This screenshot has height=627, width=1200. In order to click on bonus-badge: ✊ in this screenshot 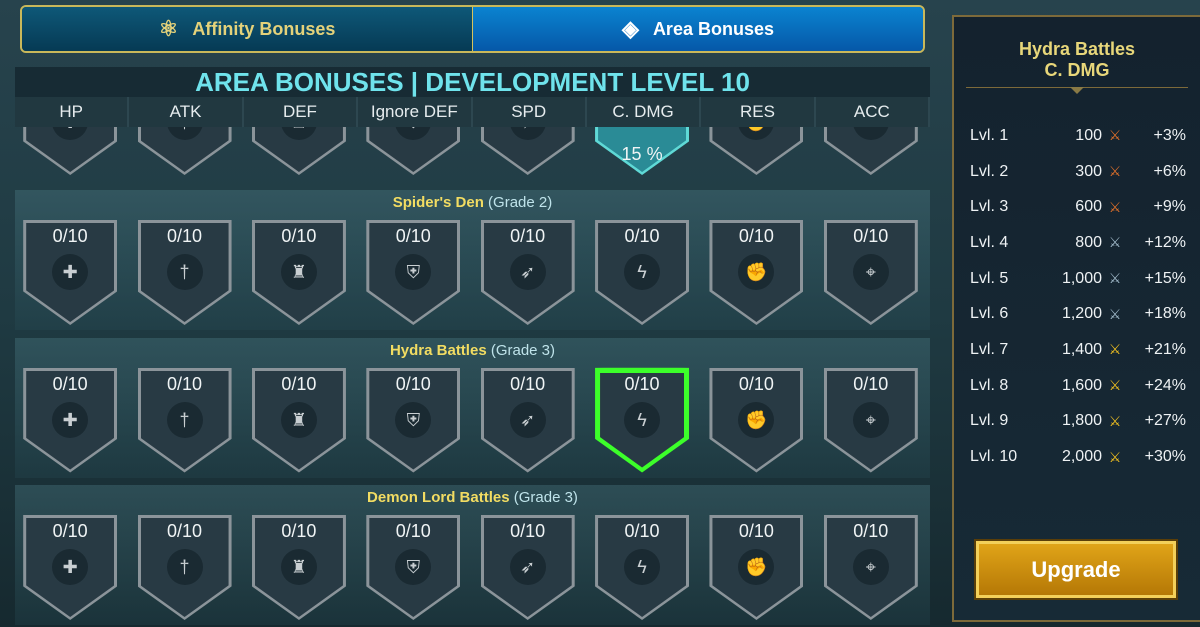, I will do `click(756, 151)`.